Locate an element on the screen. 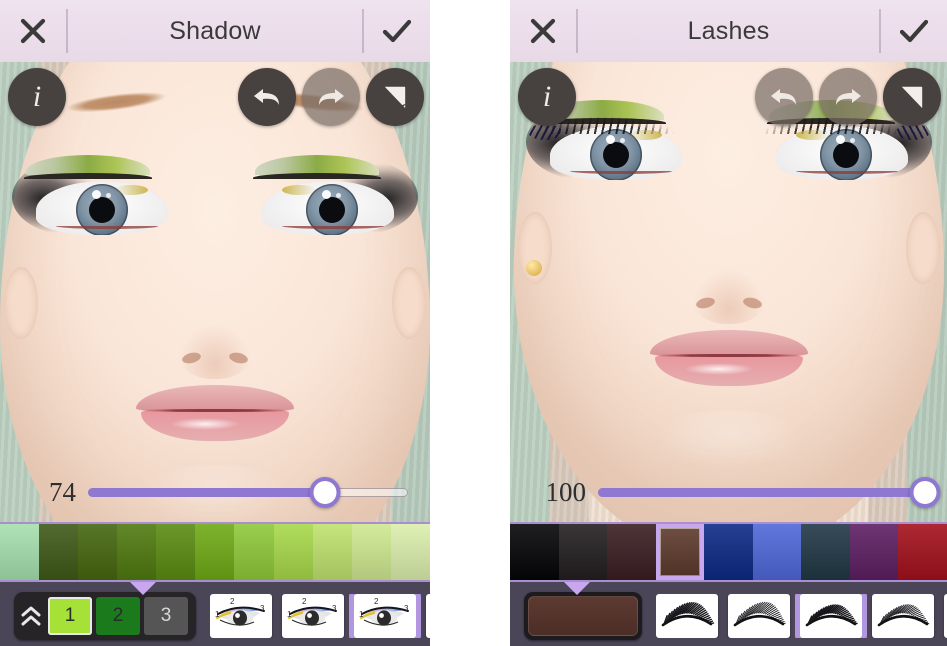  layer-label: 2 is located at coordinates (118, 615).